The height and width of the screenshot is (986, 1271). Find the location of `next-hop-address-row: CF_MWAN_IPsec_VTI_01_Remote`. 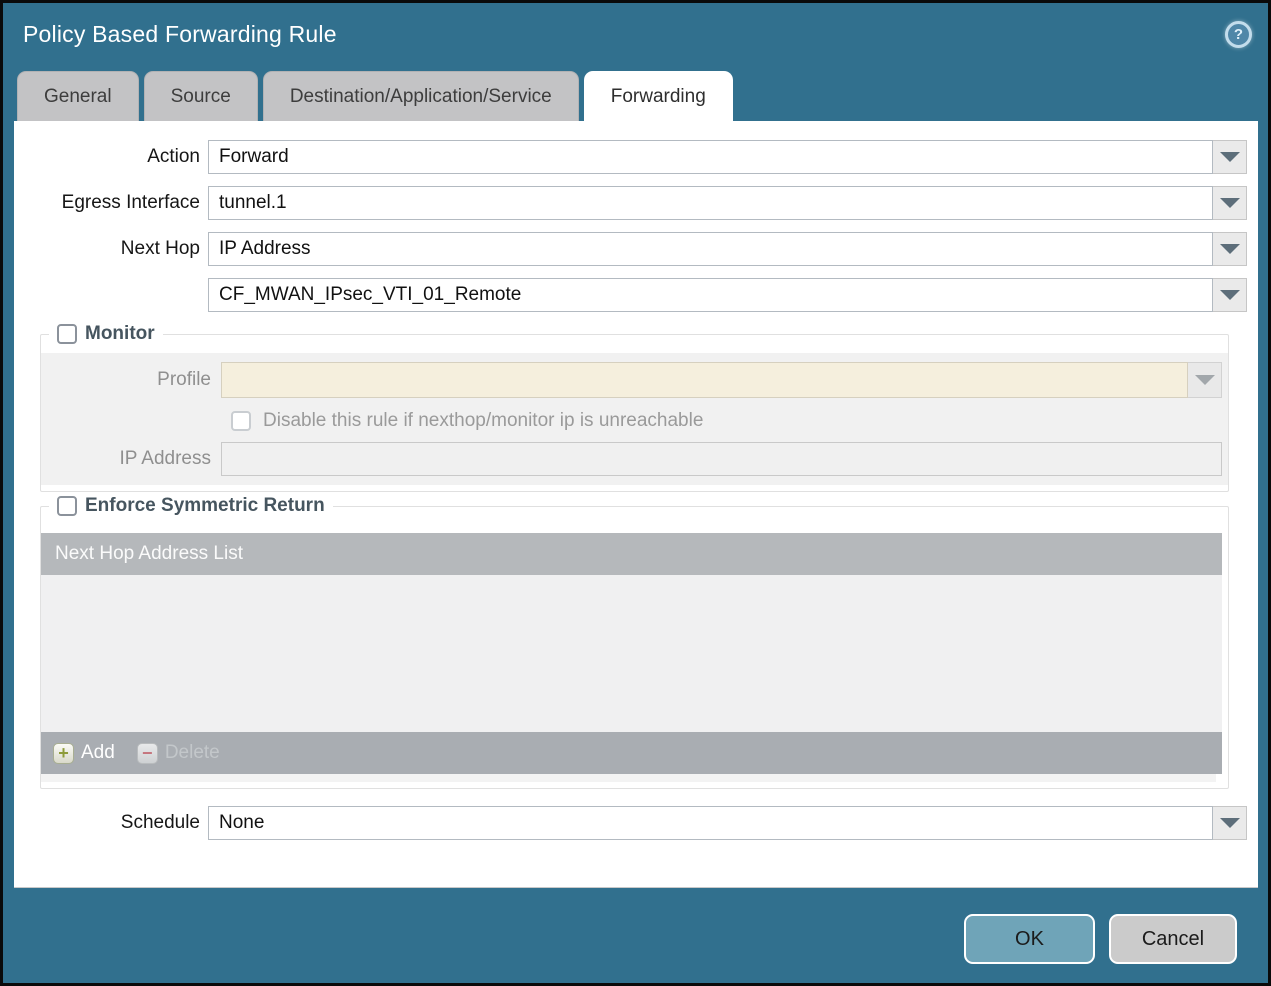

next-hop-address-row: CF_MWAN_IPsec_VTI_01_Remote is located at coordinates (630, 295).